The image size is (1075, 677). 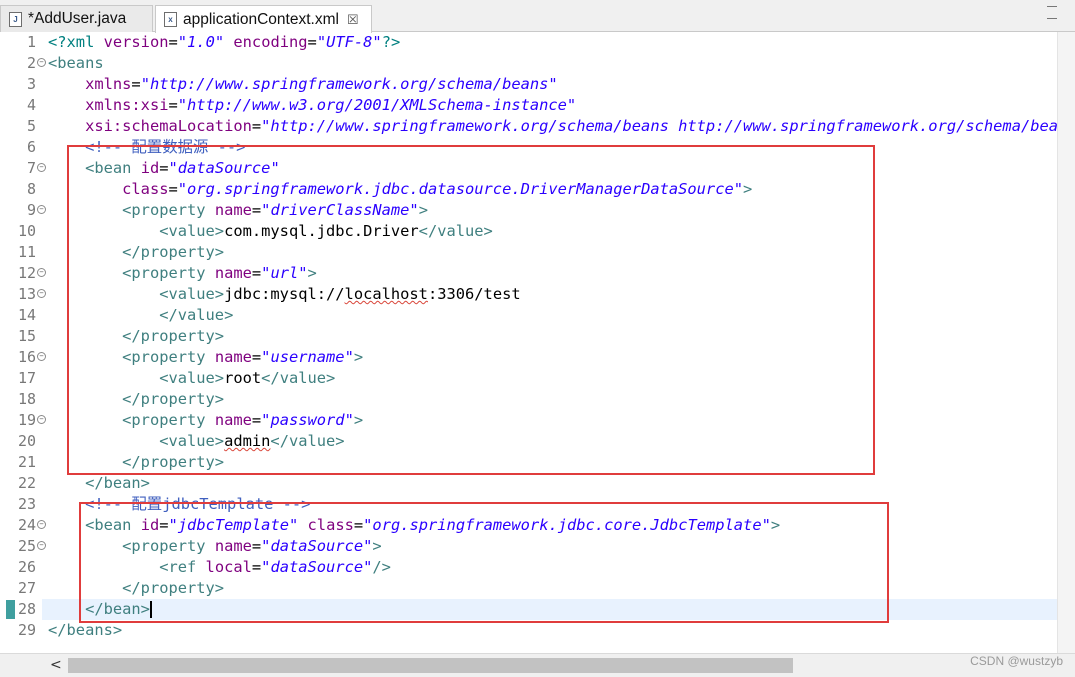 What do you see at coordinates (26, 378) in the screenshot?
I see `line-number: 17` at bounding box center [26, 378].